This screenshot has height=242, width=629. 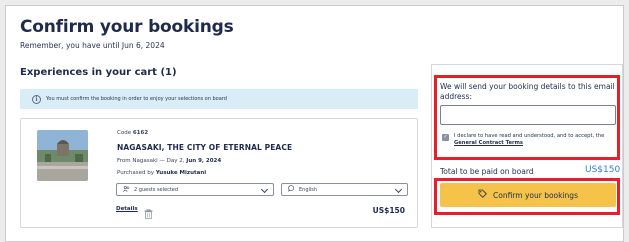 What do you see at coordinates (603, 170) in the screenshot?
I see `total-value: US$150` at bounding box center [603, 170].